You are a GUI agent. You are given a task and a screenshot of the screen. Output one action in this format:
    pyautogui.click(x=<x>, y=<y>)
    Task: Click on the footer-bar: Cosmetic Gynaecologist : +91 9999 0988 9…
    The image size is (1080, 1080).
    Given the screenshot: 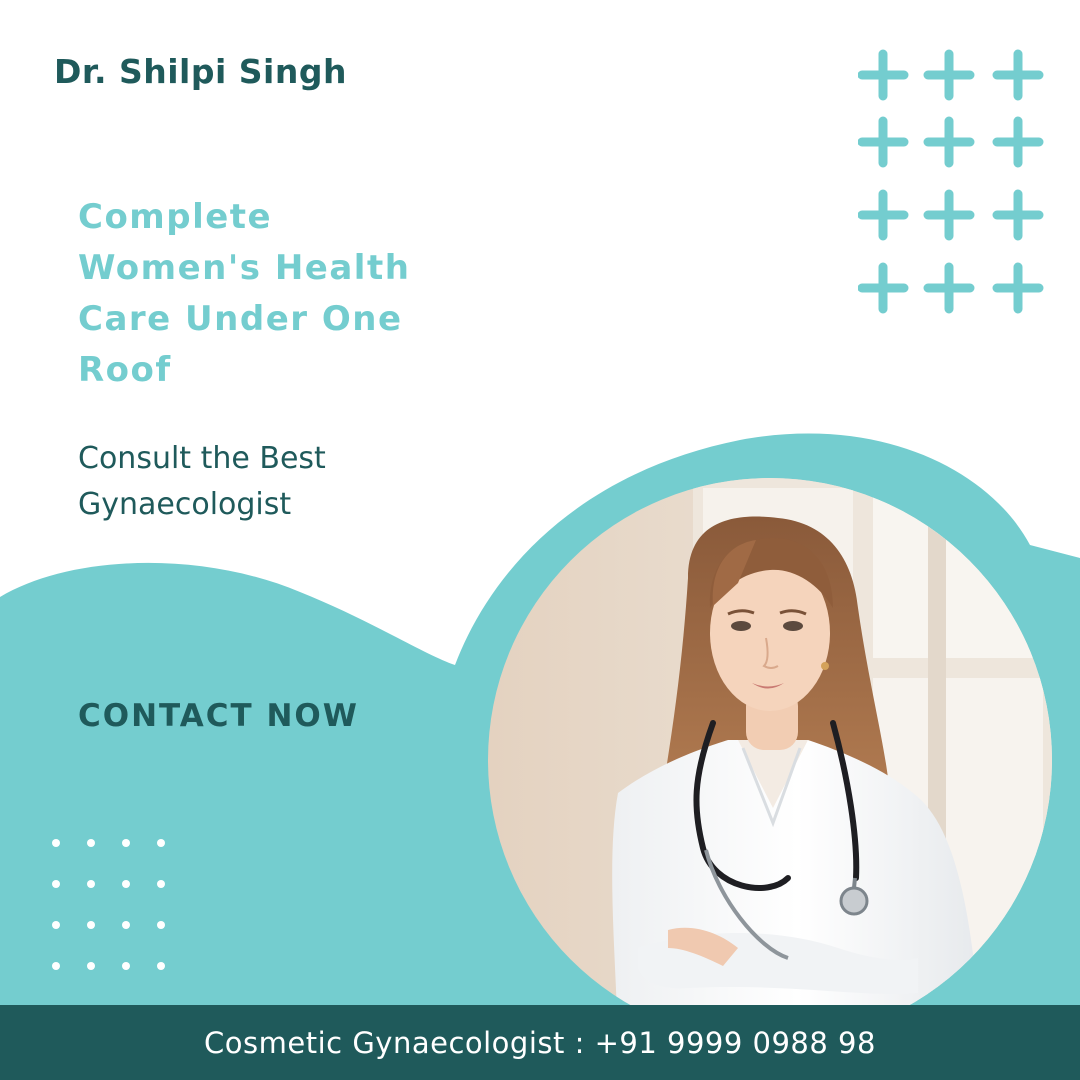 What is the action you would take?
    pyautogui.click(x=540, y=1042)
    